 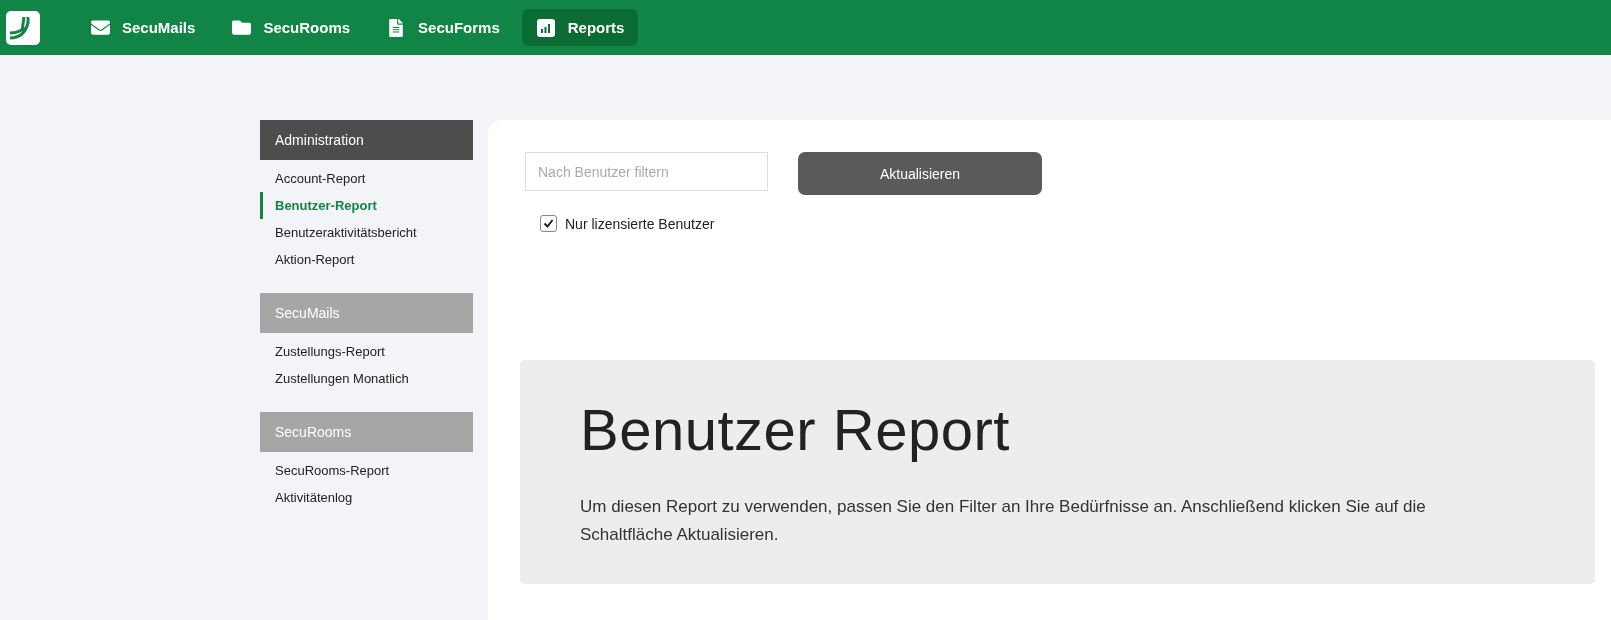 I want to click on refresh-button: Aktualisieren, so click(x=920, y=173).